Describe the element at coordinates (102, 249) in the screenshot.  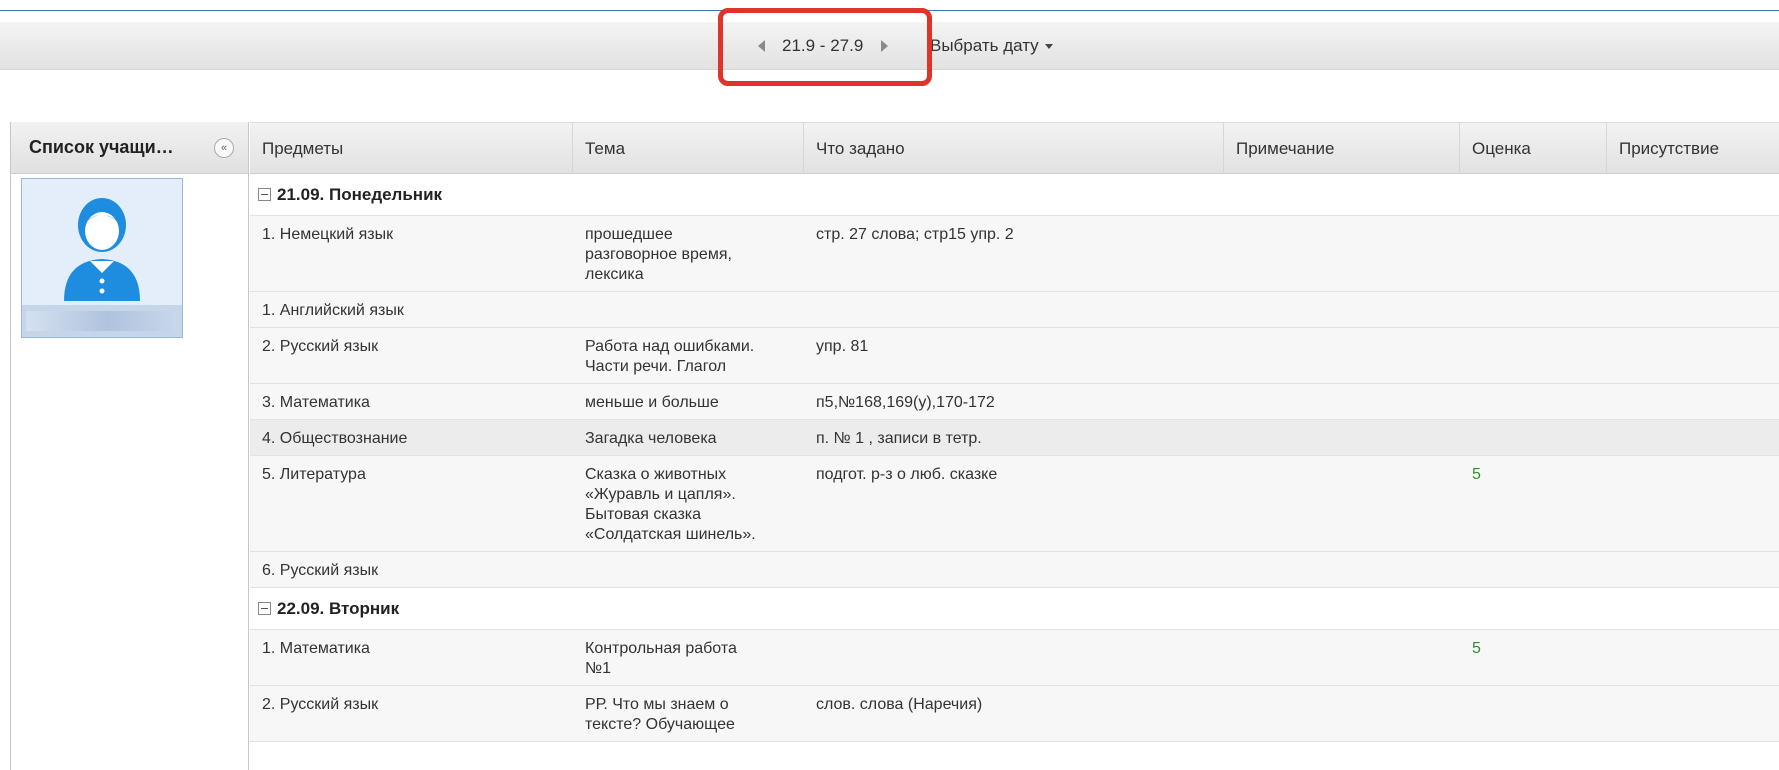
I see `avatar-icon` at that location.